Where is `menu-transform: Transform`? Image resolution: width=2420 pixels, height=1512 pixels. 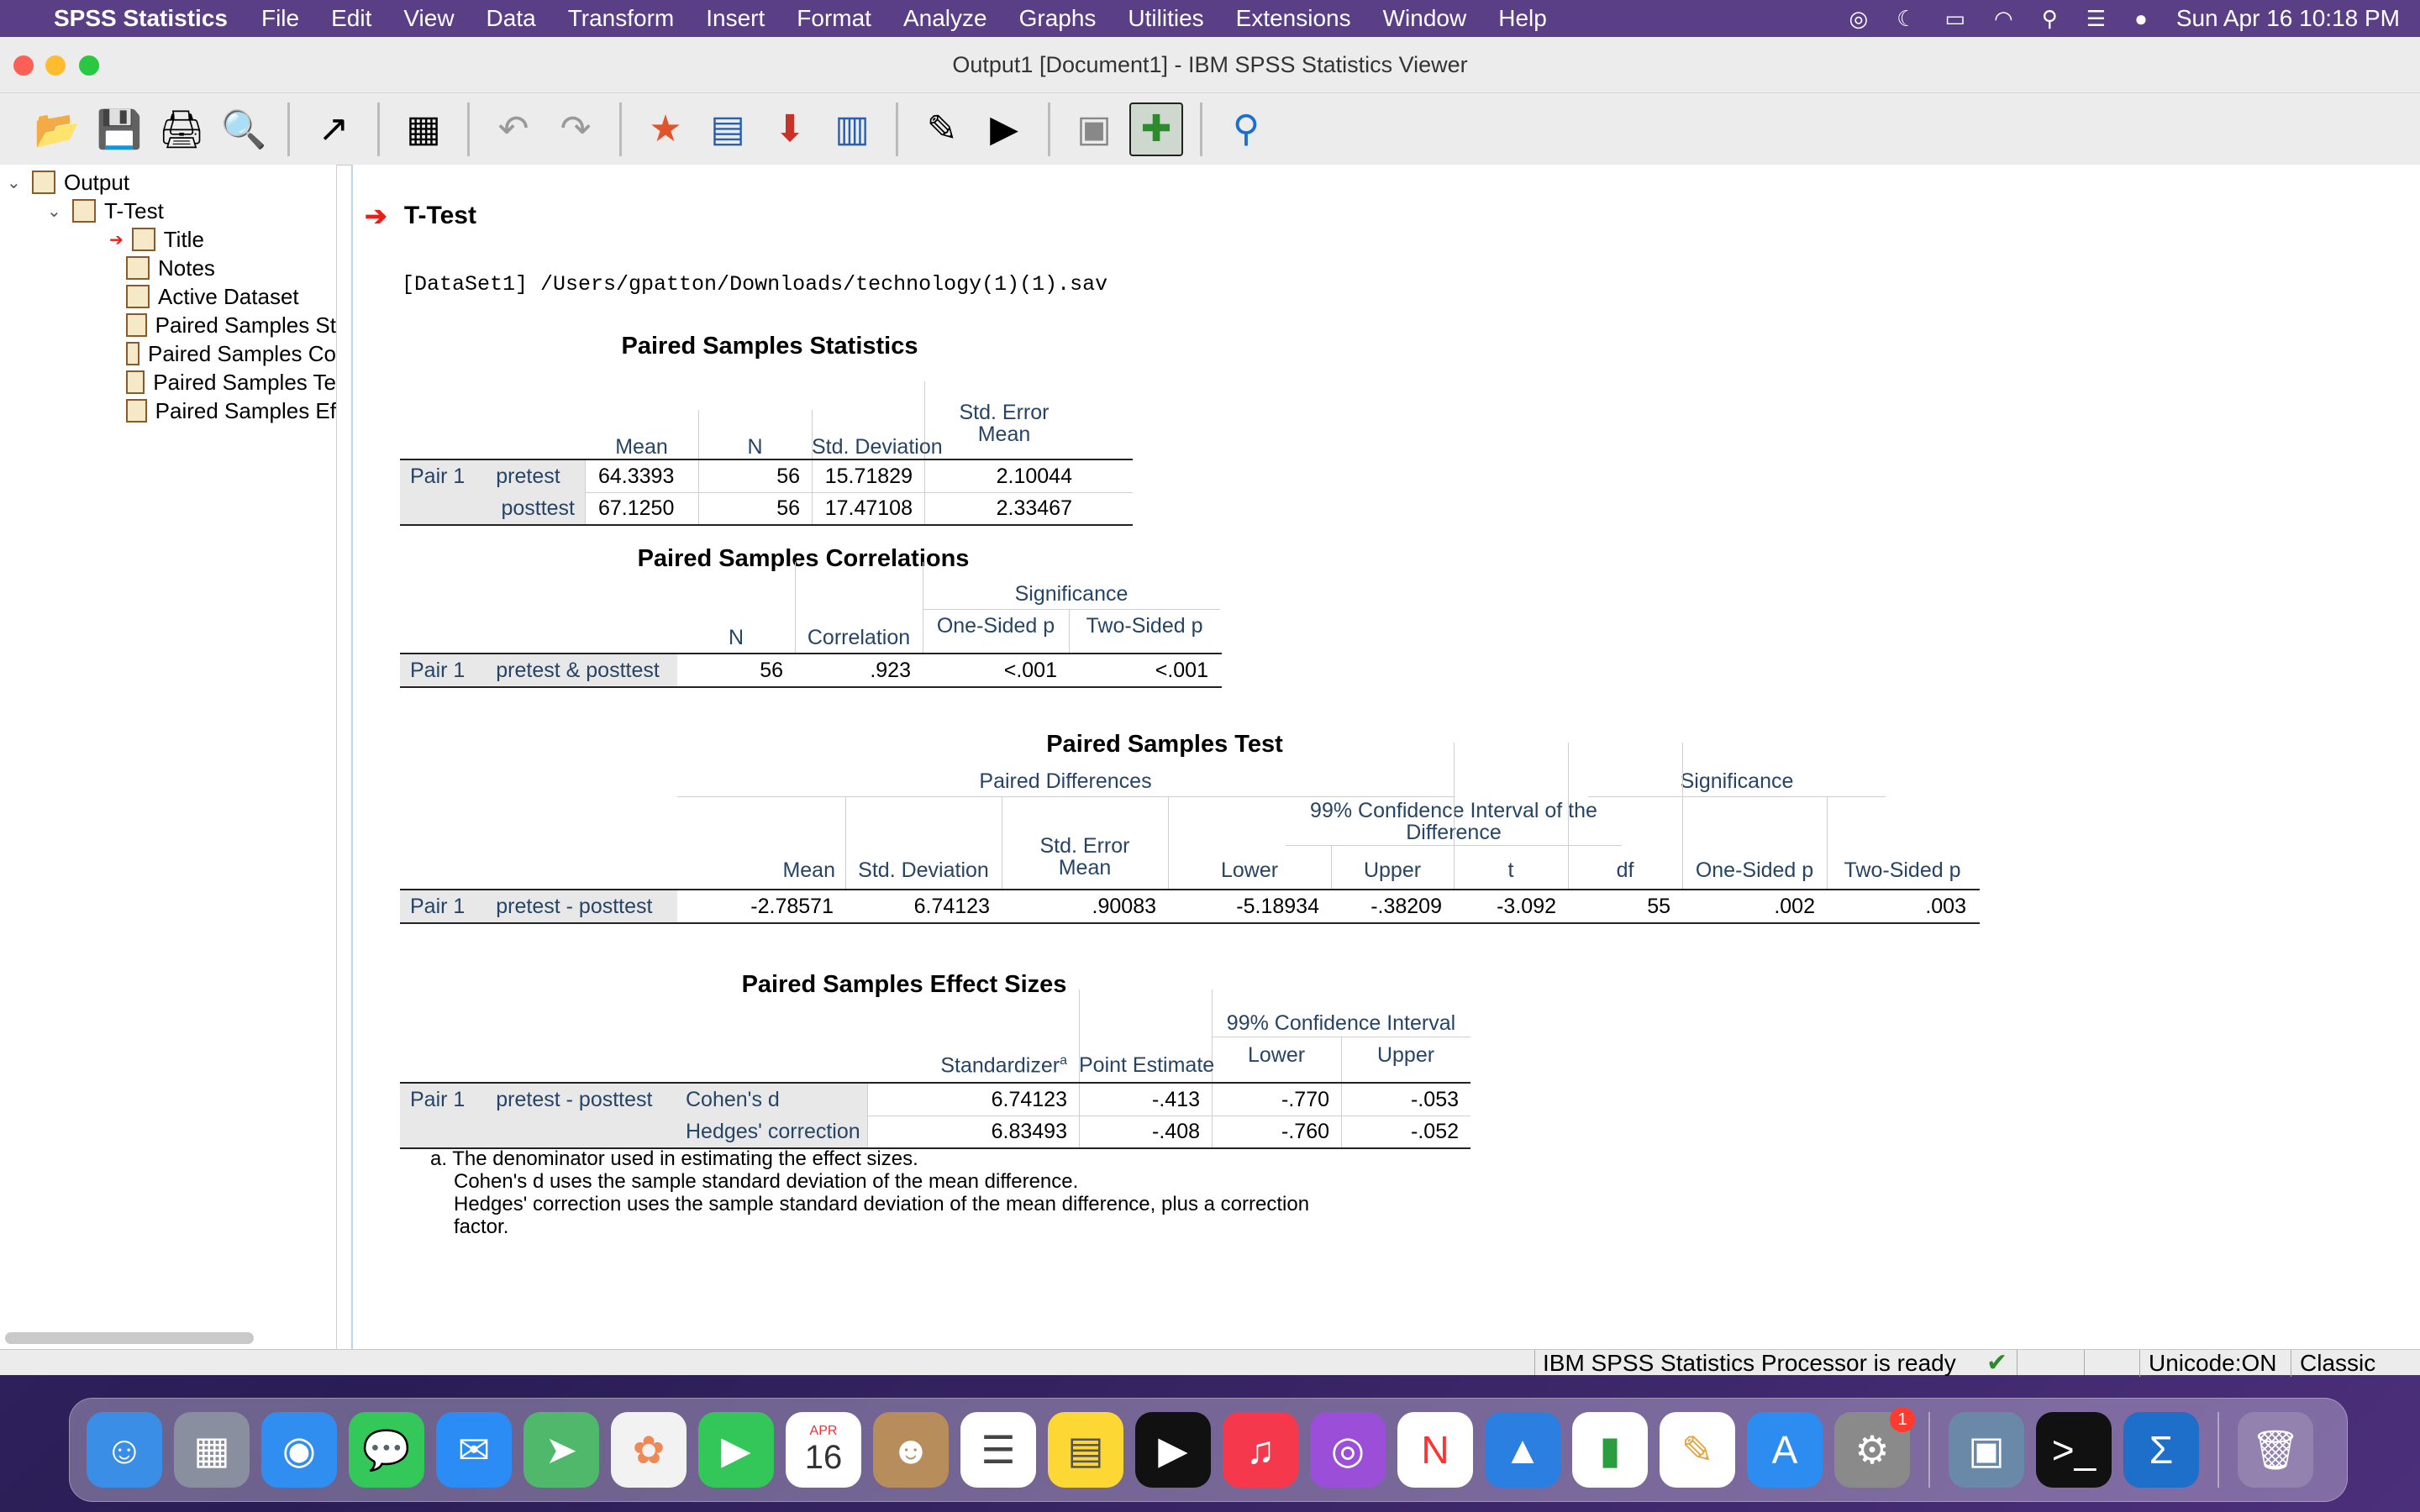
menu-transform: Transform is located at coordinates (621, 18).